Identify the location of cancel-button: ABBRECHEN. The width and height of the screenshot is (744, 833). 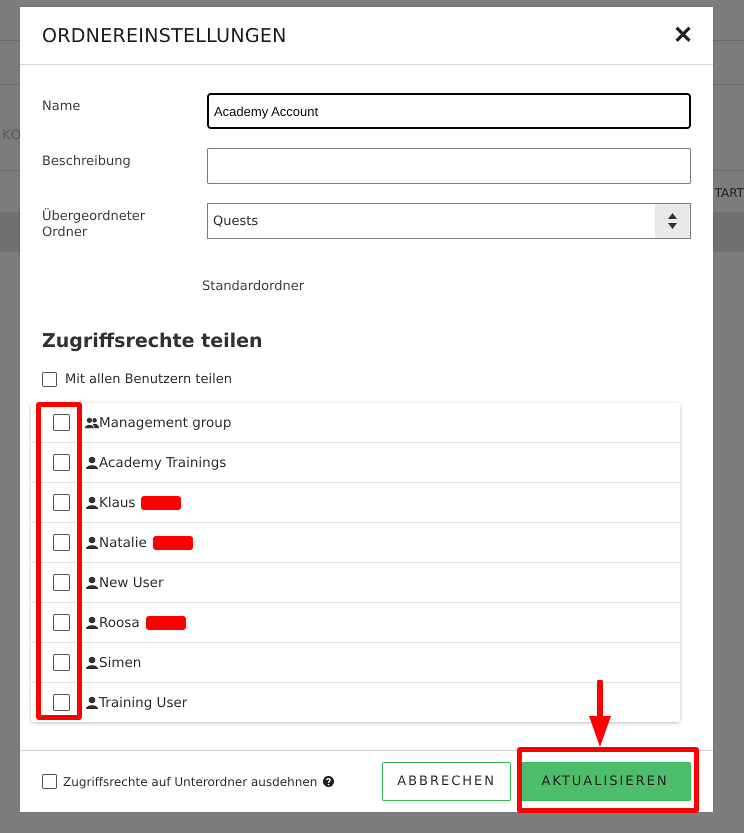
(446, 781).